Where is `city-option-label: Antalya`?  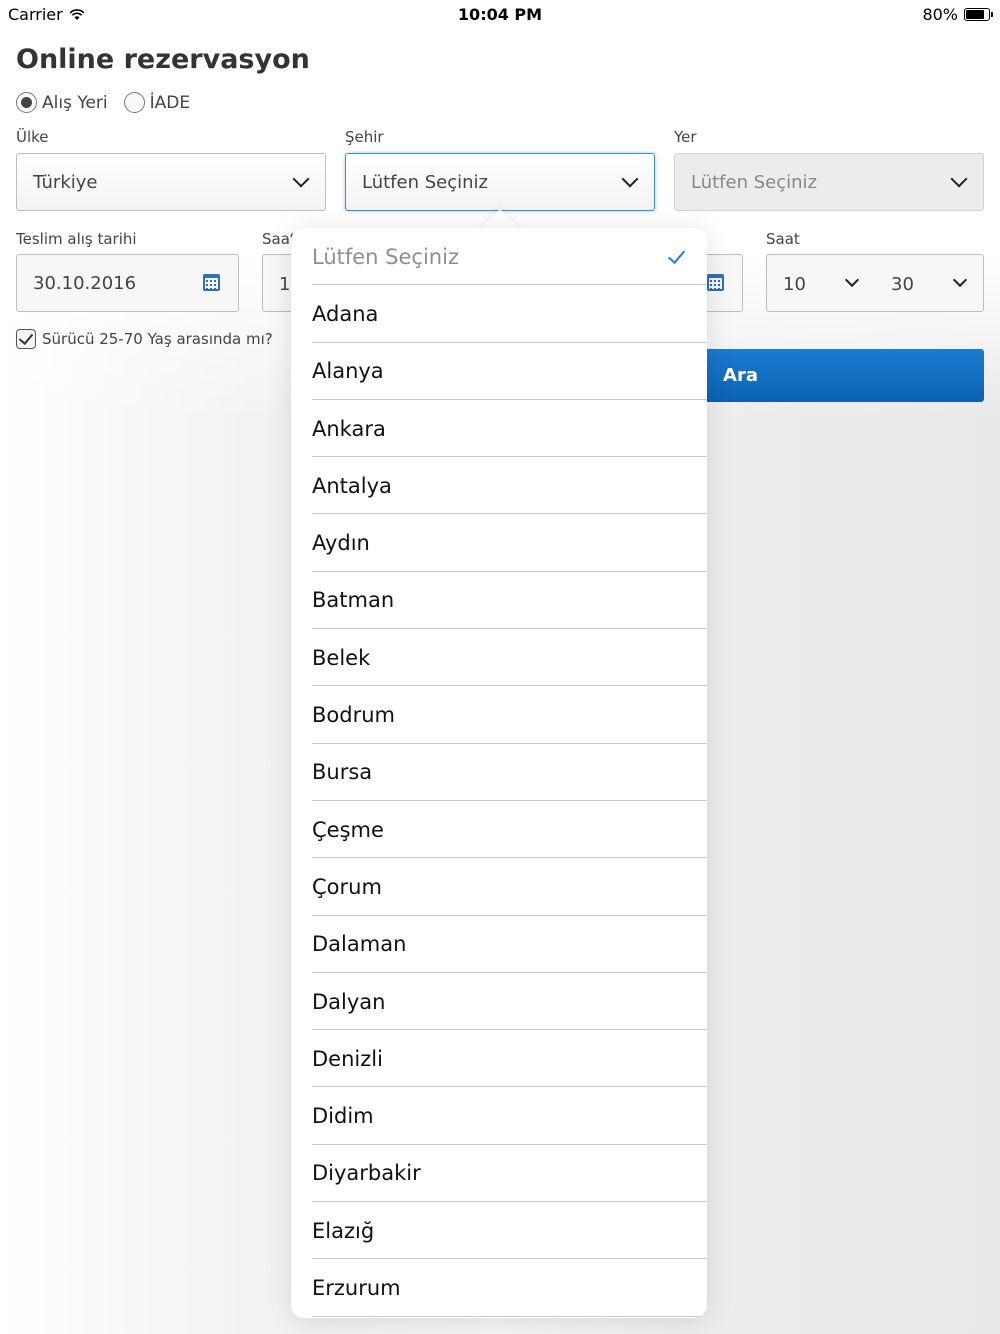 city-option-label: Antalya is located at coordinates (352, 485).